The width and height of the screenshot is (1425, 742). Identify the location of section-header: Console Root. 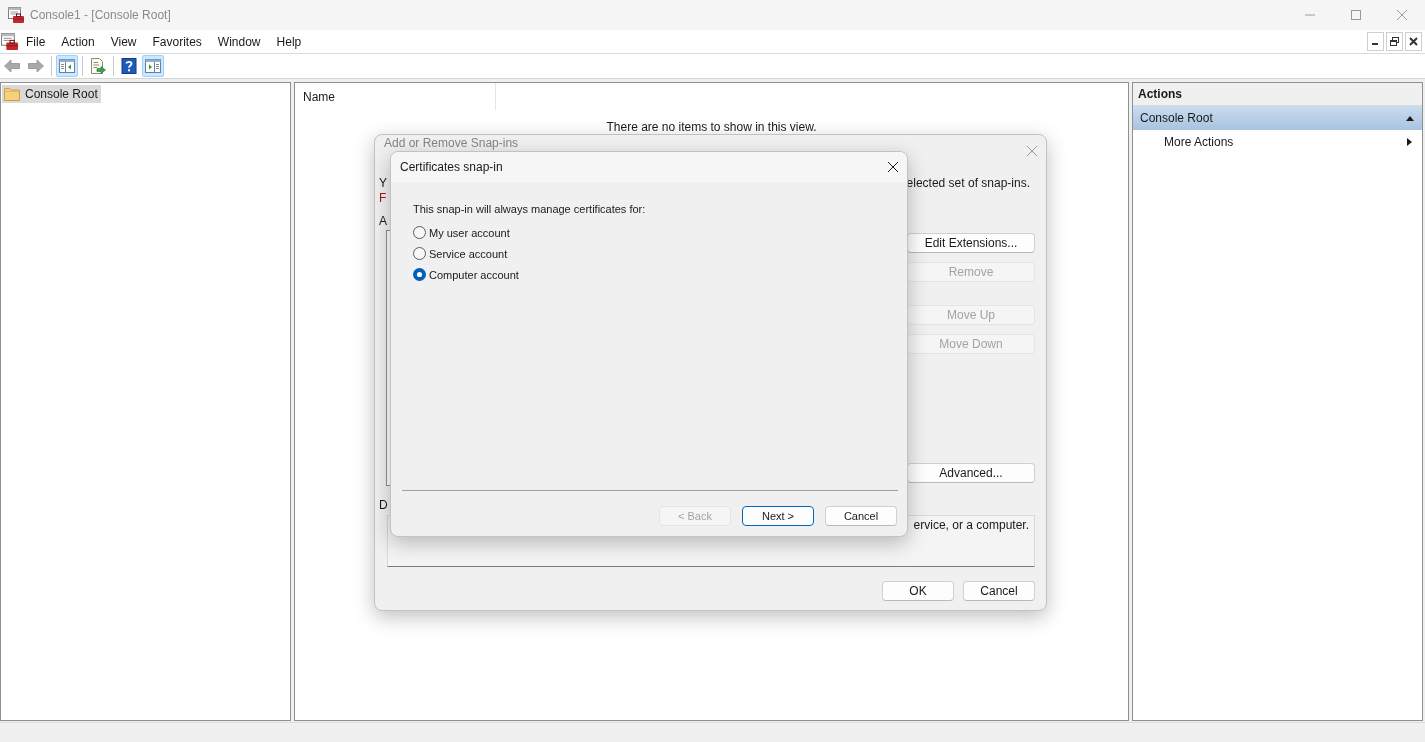
(1277, 118).